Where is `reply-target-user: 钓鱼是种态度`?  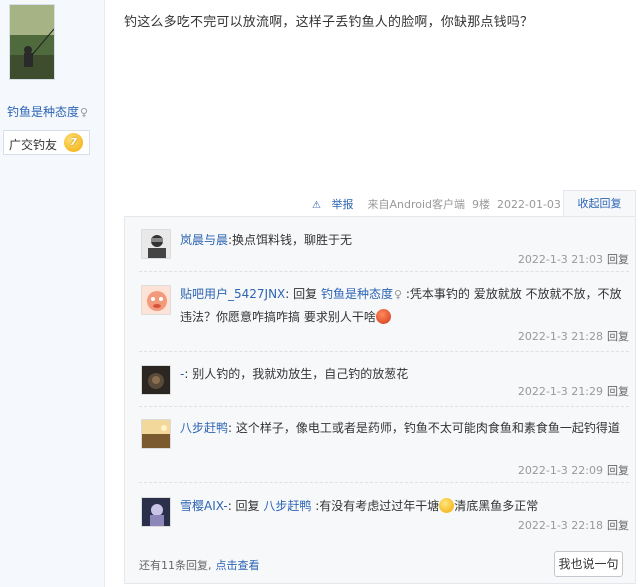 reply-target-user: 钓鱼是种态度 is located at coordinates (357, 294).